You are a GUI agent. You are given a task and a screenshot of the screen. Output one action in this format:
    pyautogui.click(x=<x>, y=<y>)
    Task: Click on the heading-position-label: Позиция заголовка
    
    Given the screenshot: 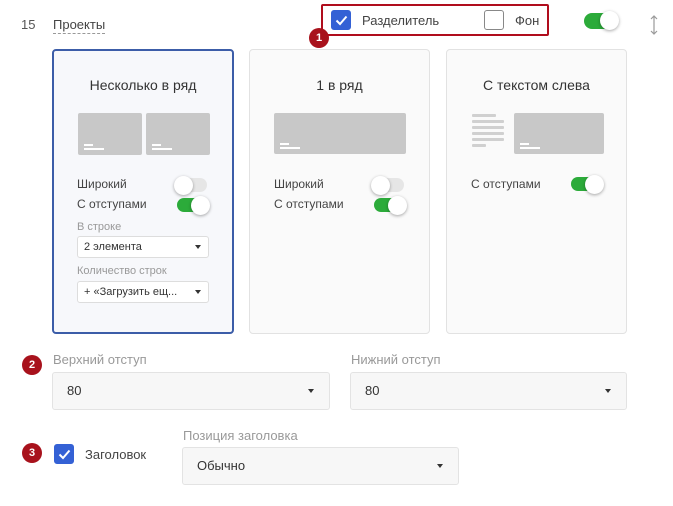 What is the action you would take?
    pyautogui.click(x=240, y=435)
    